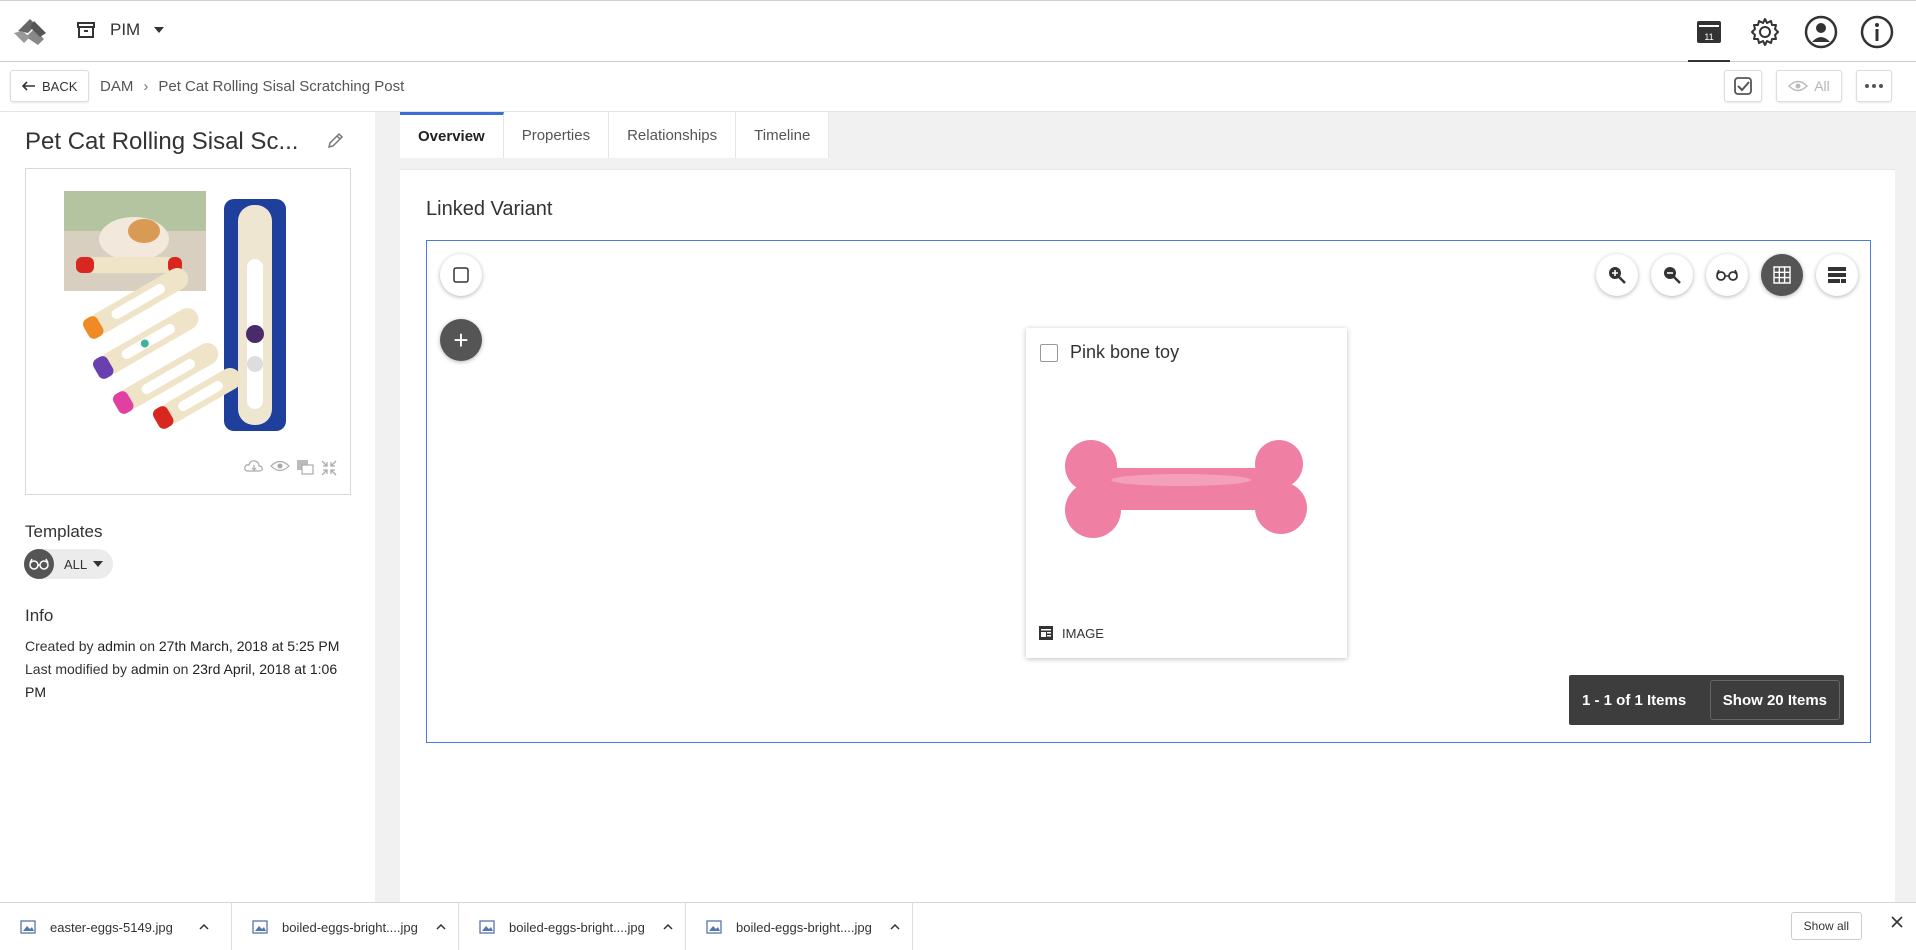 Image resolution: width=1916 pixels, height=950 pixels. Describe the element at coordinates (281, 86) in the screenshot. I see `breadcrumb-current: Pet Cat Rolling Sisal Scratching Post` at that location.